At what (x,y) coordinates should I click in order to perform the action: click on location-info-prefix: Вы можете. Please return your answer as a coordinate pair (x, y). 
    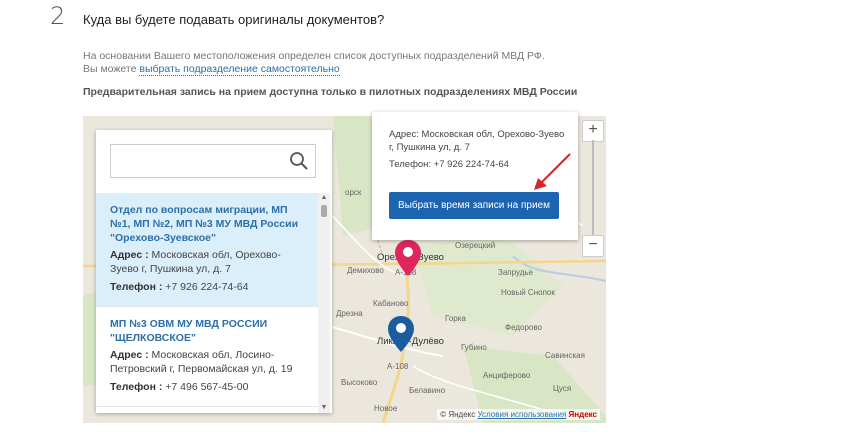
    Looking at the image, I should click on (111, 69).